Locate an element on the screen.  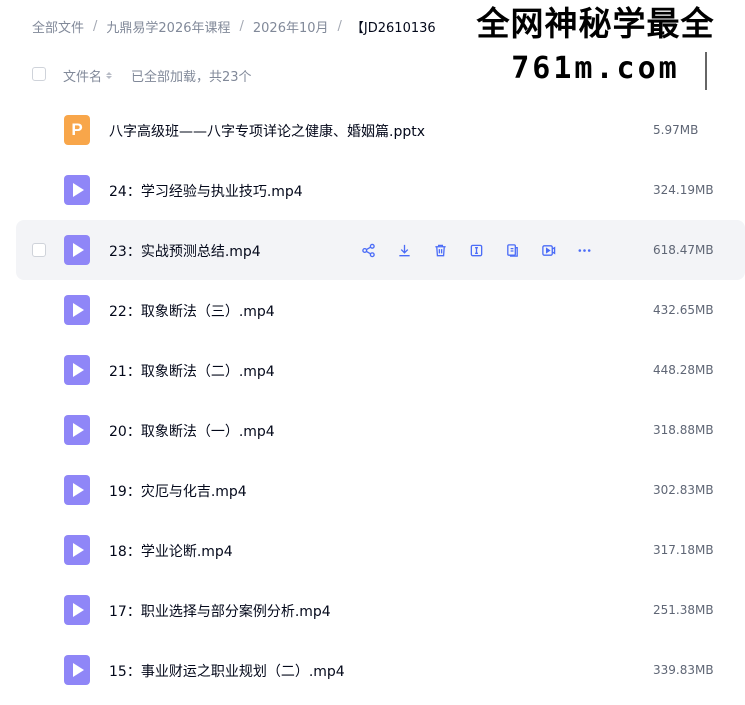
file-name: 20：取象断法（一）.mp4 is located at coordinates (192, 431).